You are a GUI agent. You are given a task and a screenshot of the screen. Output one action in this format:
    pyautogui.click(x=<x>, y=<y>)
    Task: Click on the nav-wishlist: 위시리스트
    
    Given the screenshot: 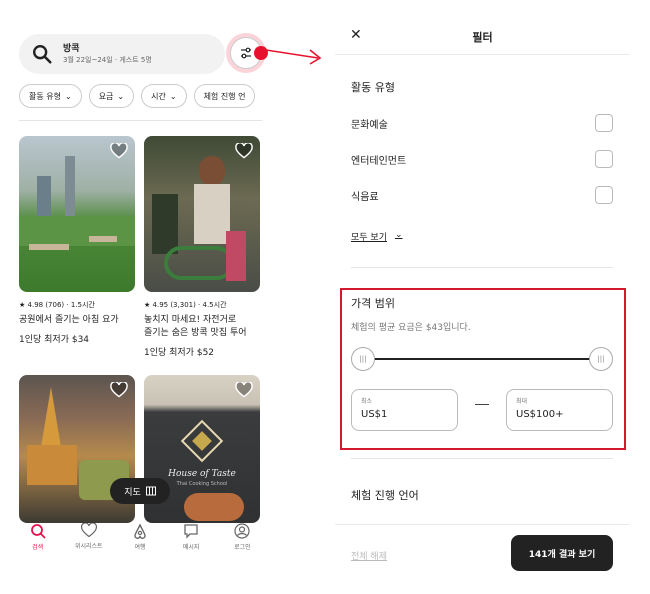 What is the action you would take?
    pyautogui.click(x=89, y=543)
    